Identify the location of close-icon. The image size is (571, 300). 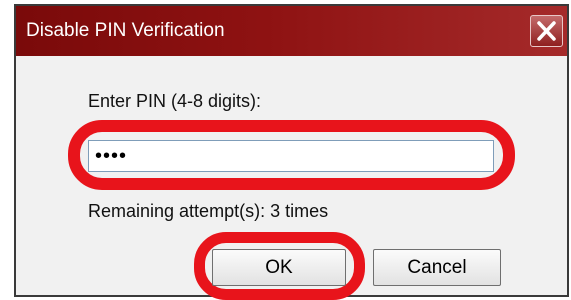
(546, 31).